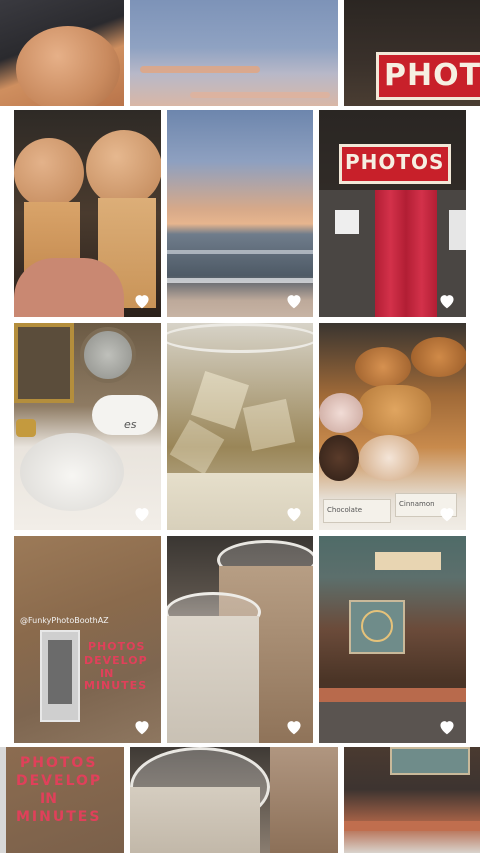  I want to click on photo-iced-drinks, so click(240, 639).